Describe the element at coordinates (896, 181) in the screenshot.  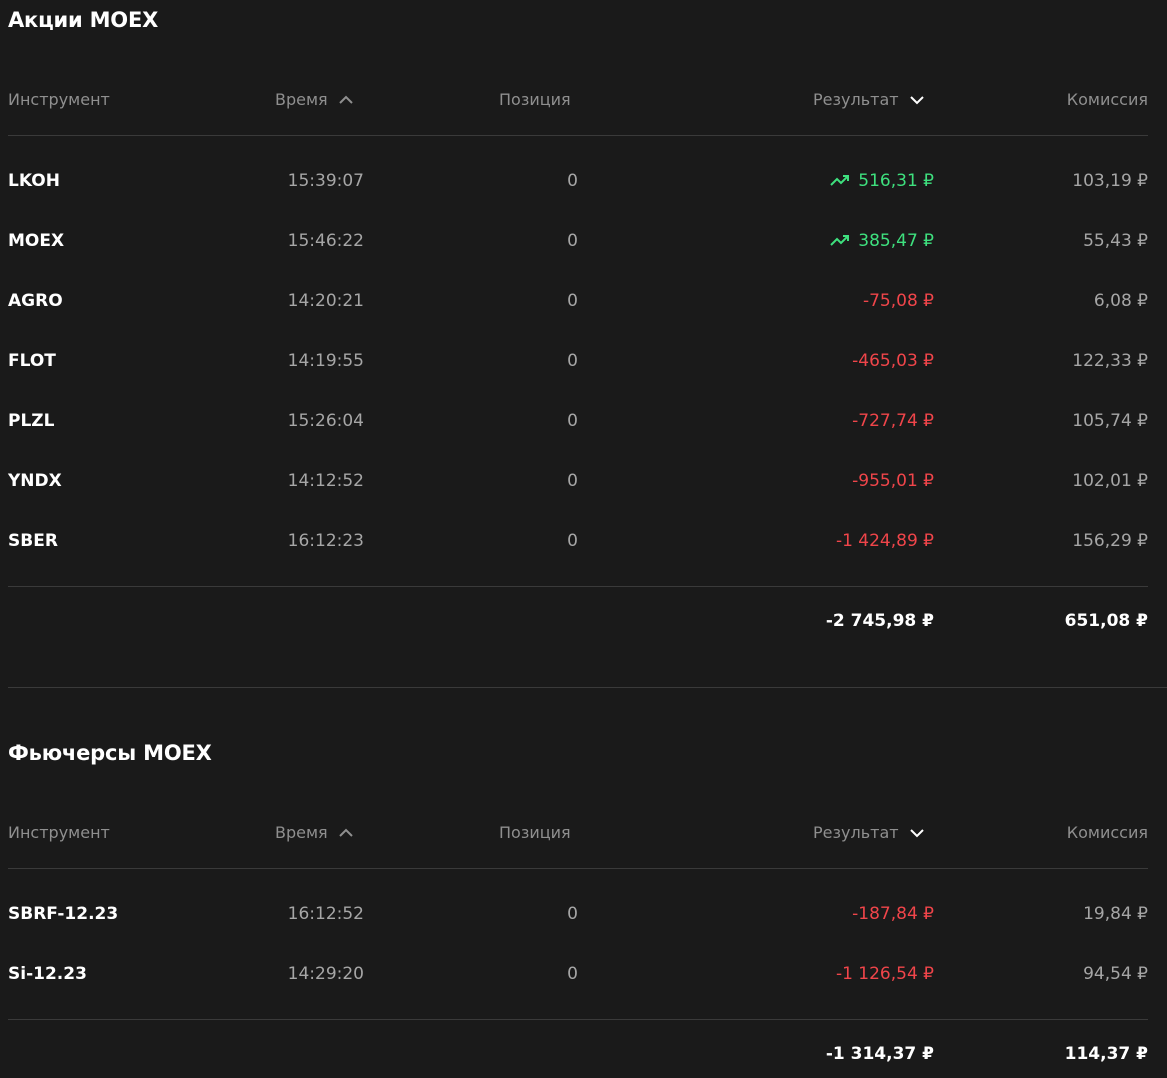
I see `result-value: 516,31 ₽` at that location.